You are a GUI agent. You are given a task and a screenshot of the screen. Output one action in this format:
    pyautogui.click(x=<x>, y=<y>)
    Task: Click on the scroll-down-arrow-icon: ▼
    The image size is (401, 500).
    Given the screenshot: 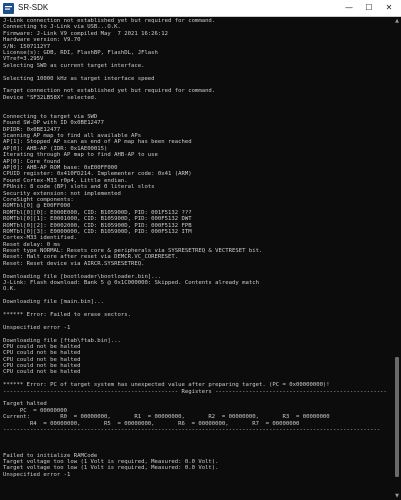 What is the action you would take?
    pyautogui.click(x=397, y=496)
    